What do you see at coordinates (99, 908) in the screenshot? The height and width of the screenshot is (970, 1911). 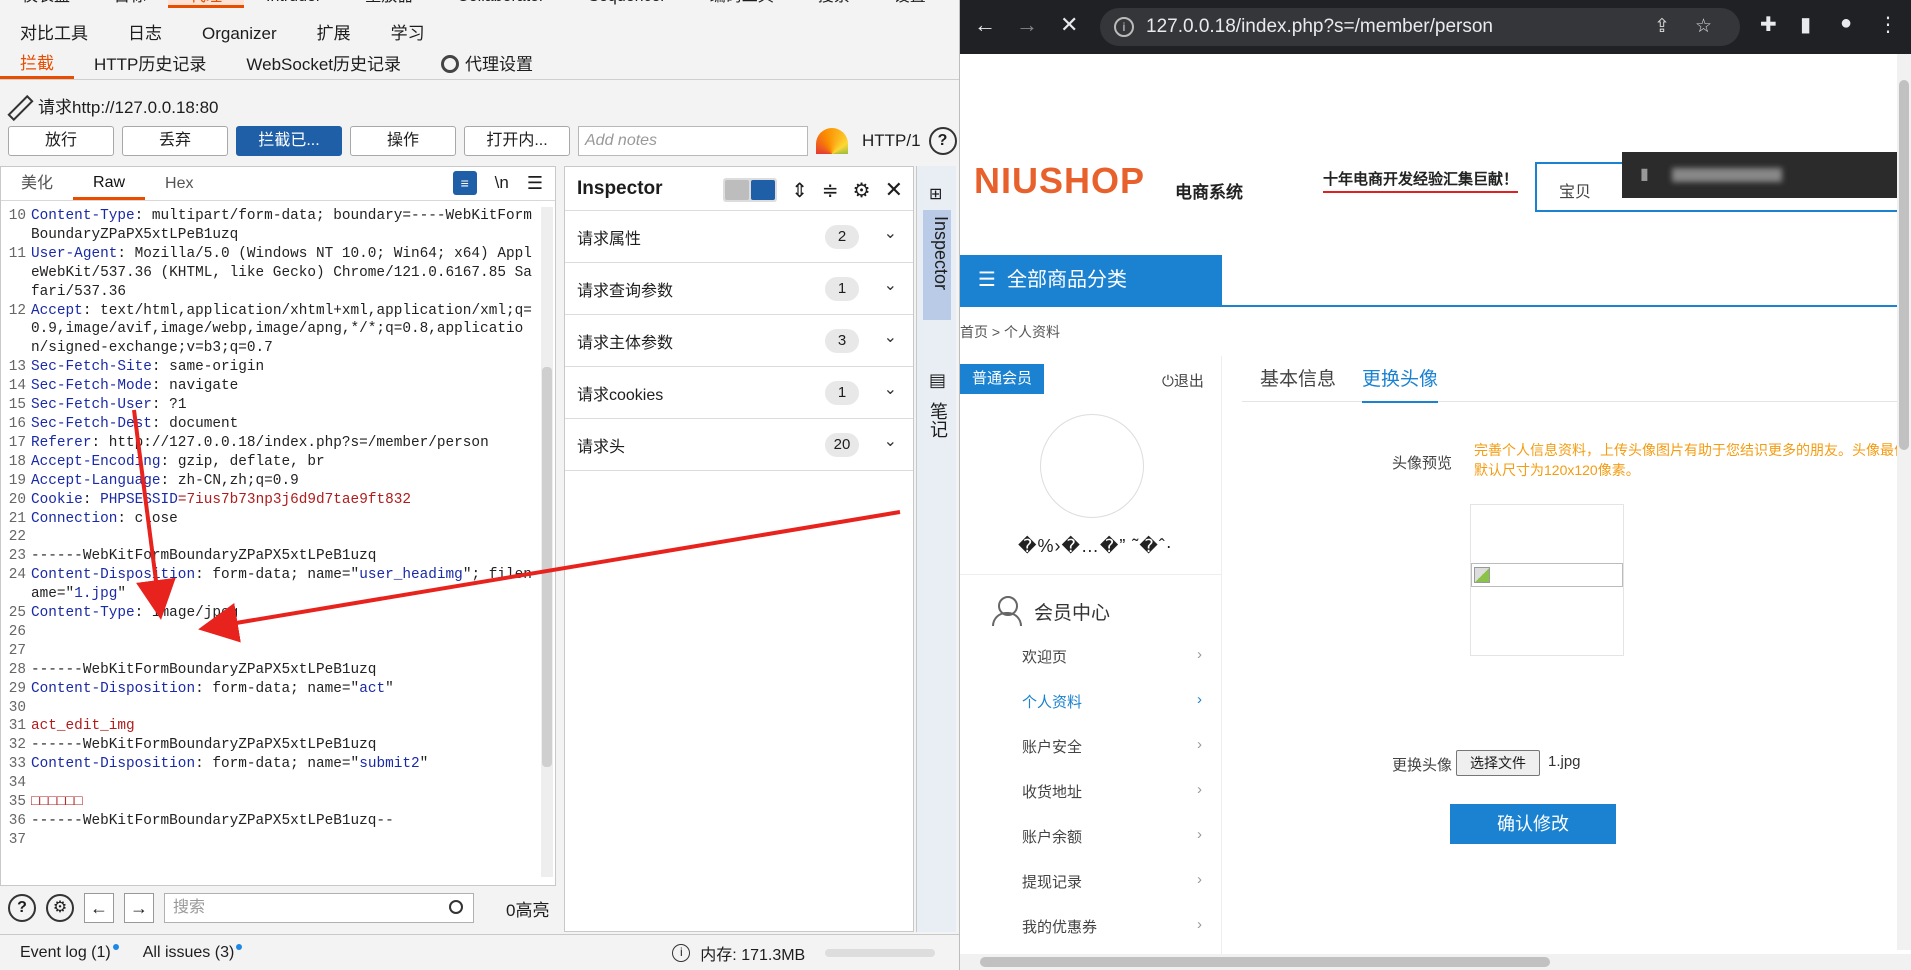 I see `arrow-left-icon: ←` at bounding box center [99, 908].